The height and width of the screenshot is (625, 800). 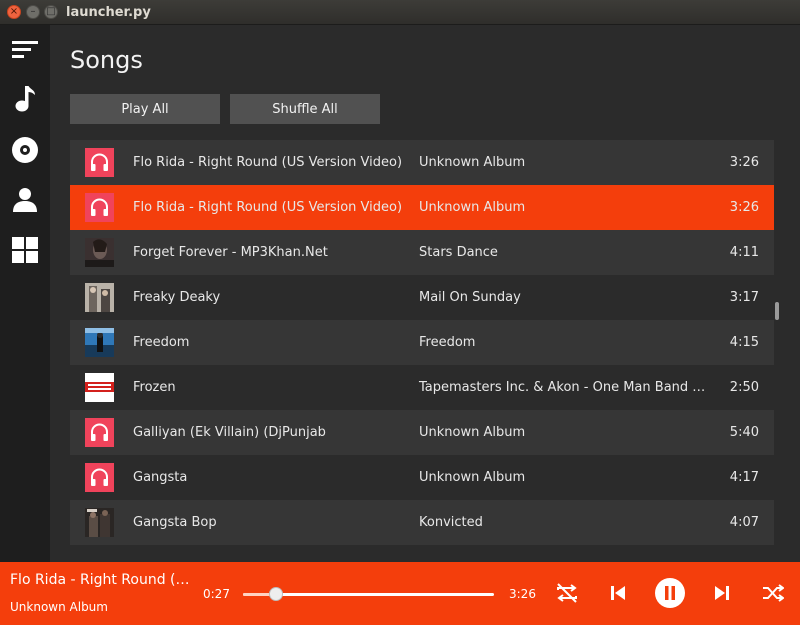 What do you see at coordinates (744, 522) in the screenshot?
I see `song-duration: 4:07` at bounding box center [744, 522].